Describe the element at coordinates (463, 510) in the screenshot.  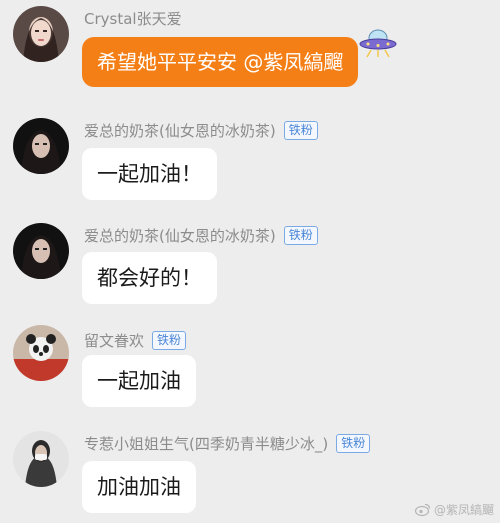
I see `watermark-text: @紫凤縞飀` at that location.